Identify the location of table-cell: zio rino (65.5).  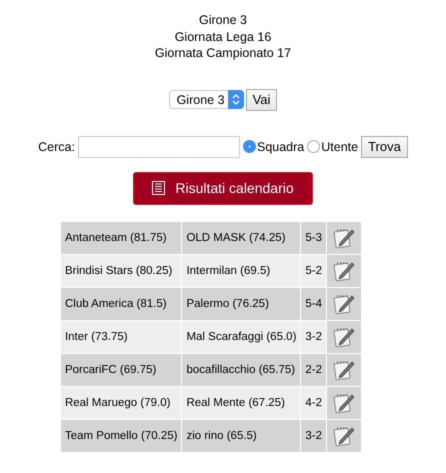
(241, 435).